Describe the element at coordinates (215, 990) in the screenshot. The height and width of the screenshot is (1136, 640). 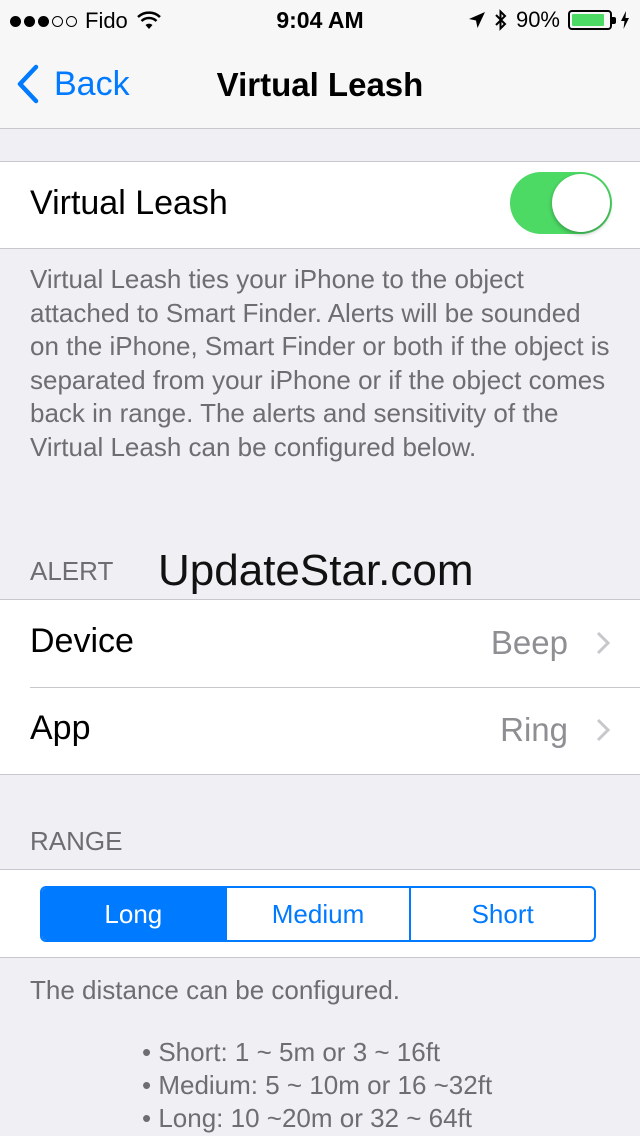
I see `range-footer: The distance can be configured.` at that location.